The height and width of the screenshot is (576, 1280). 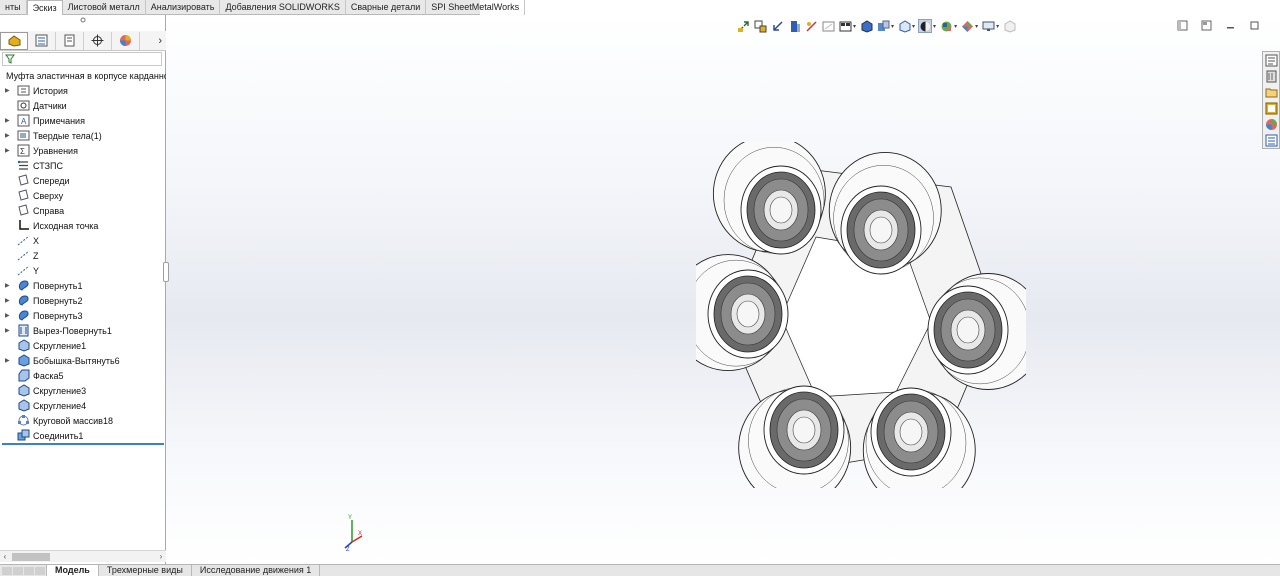 What do you see at coordinates (42, 40) in the screenshot?
I see `property-manager-icon` at bounding box center [42, 40].